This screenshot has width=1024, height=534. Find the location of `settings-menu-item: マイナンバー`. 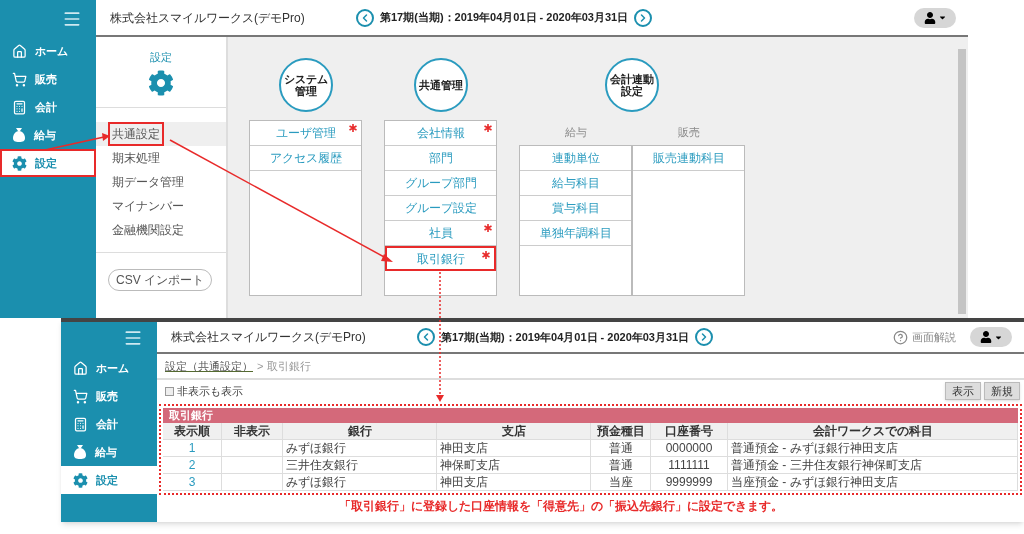

settings-menu-item: マイナンバー is located at coordinates (148, 206).